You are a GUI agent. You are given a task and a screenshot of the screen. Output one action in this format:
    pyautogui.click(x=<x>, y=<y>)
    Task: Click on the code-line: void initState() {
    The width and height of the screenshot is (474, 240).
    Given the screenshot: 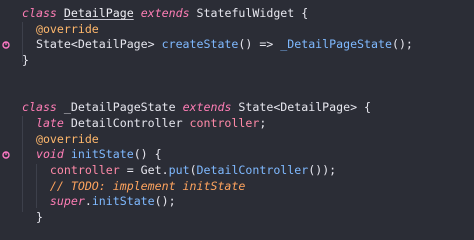 What is the action you would take?
    pyautogui.click(x=247, y=155)
    